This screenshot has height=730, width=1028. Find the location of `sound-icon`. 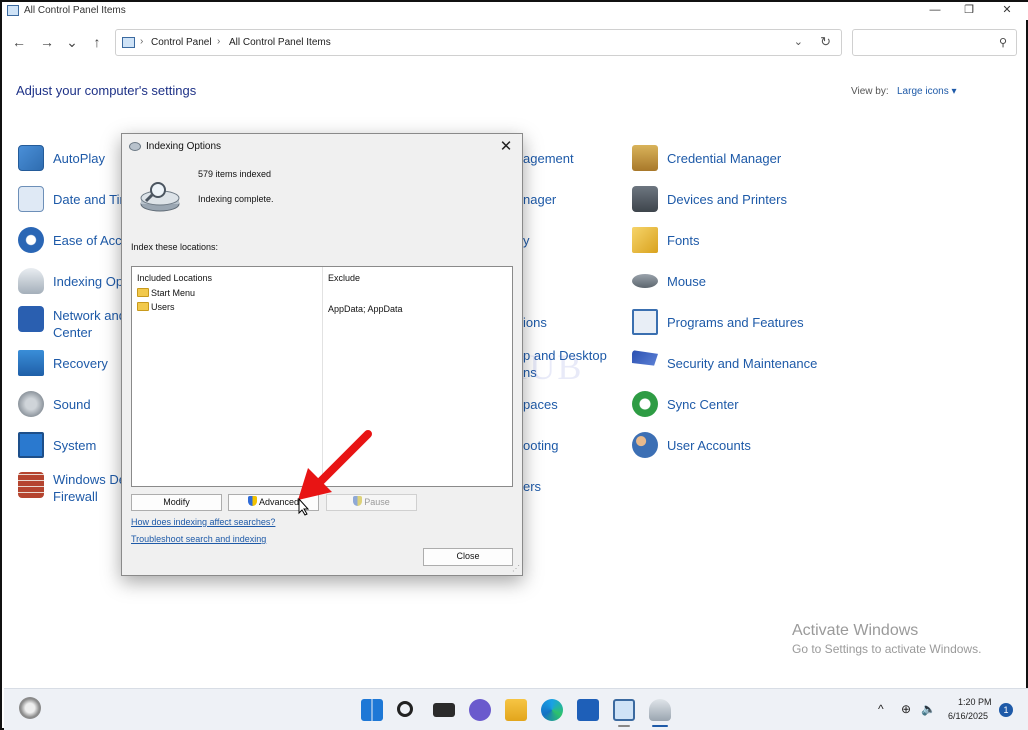

sound-icon is located at coordinates (31, 404).